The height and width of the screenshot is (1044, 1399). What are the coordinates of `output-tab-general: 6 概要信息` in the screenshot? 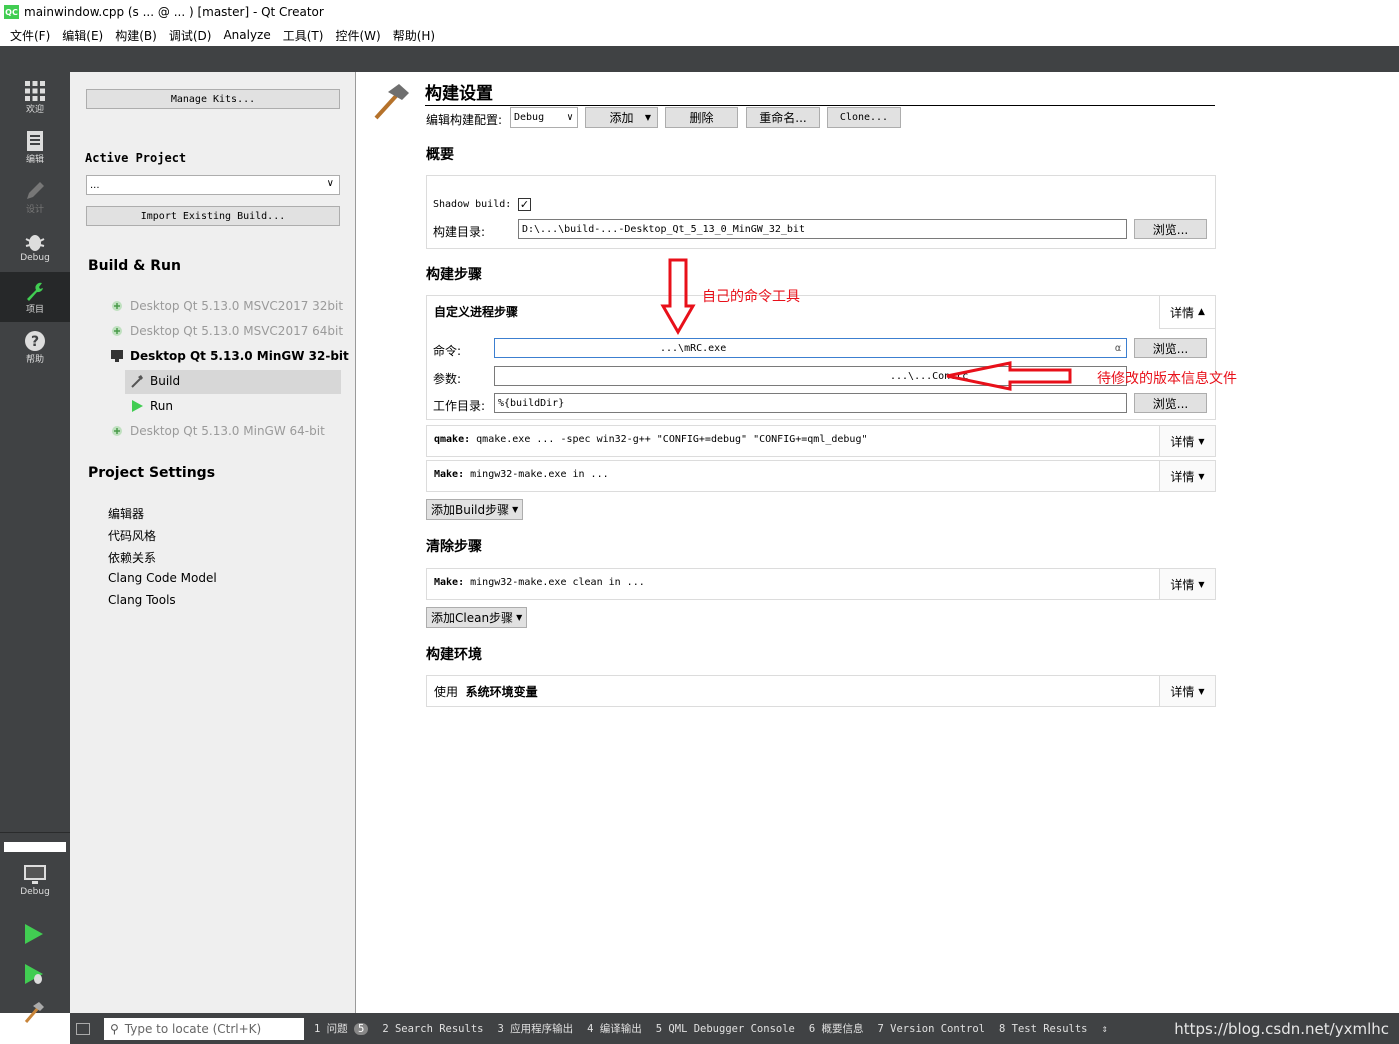 It's located at (836, 1028).